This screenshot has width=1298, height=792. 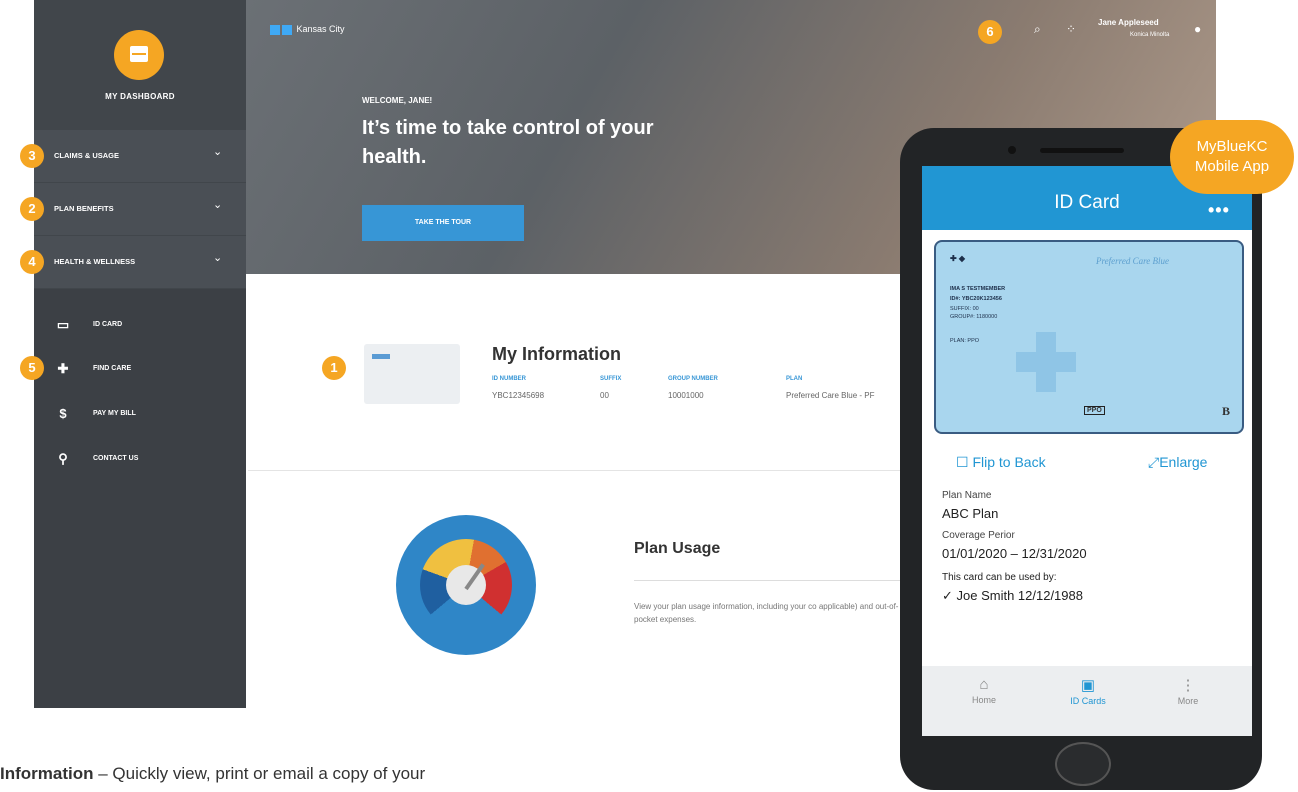 What do you see at coordinates (1132, 261) in the screenshot?
I see `card-plan-logo: Preferred Care Blue` at bounding box center [1132, 261].